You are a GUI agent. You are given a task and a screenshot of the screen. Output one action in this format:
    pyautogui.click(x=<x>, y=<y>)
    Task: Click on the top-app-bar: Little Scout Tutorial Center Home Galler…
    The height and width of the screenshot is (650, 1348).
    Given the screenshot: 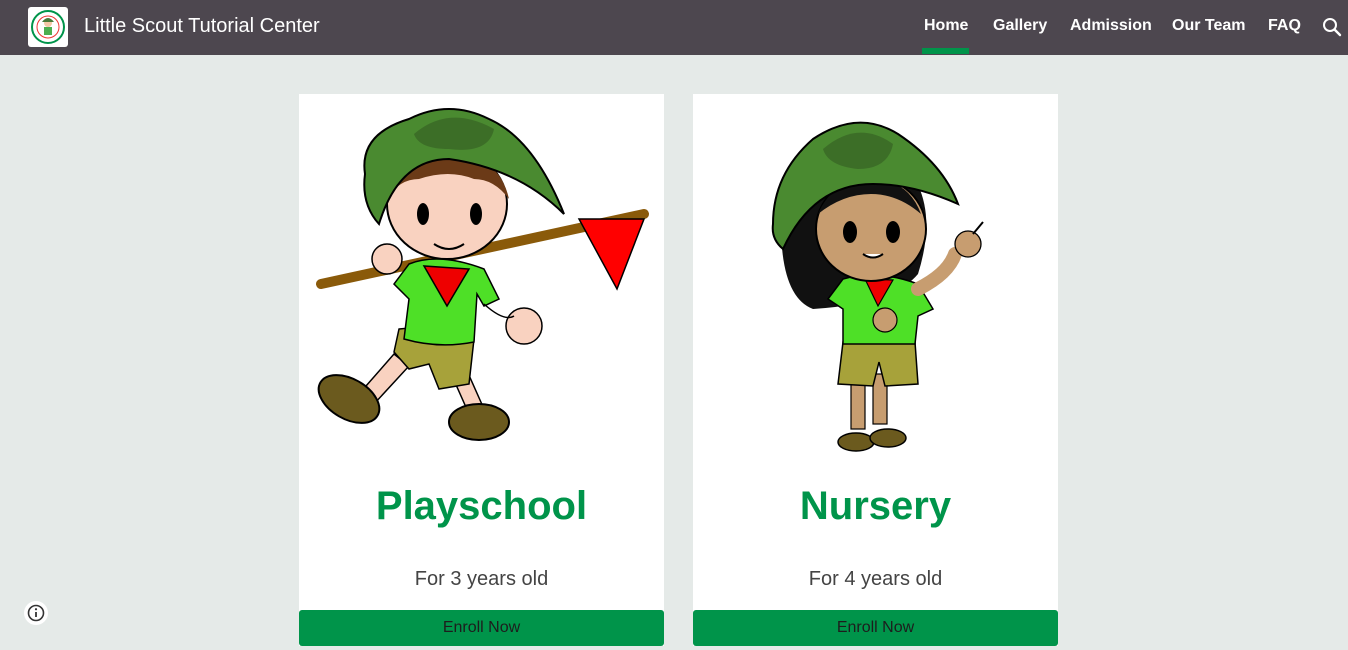 What is the action you would take?
    pyautogui.click(x=674, y=27)
    